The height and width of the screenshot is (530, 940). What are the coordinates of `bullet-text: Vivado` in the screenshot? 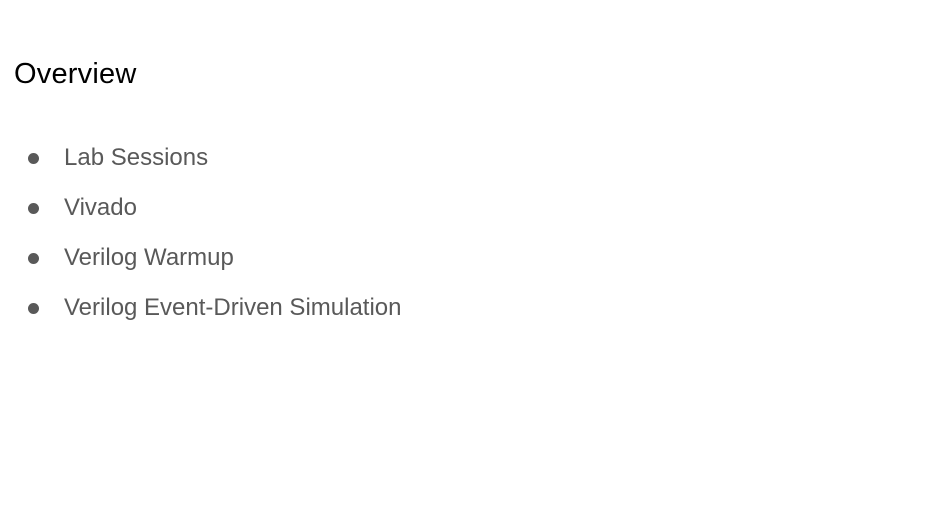 It's located at (100, 207).